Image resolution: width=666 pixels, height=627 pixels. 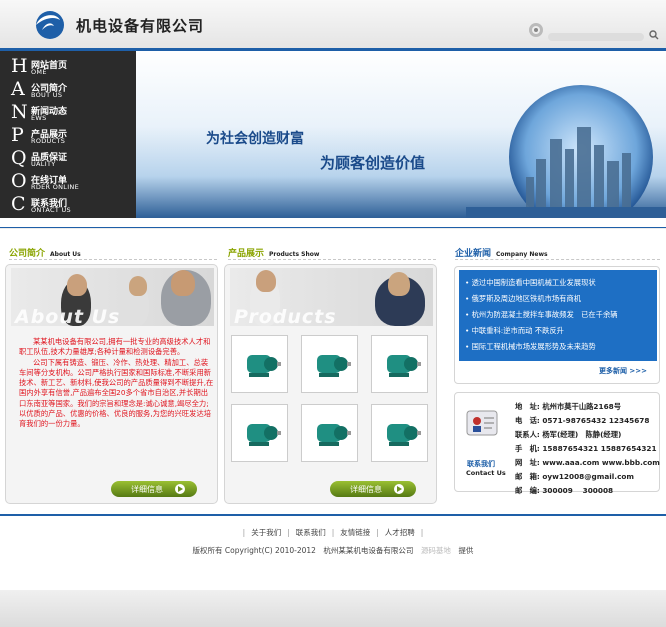 I want to click on news-item: 透过中国制造看中国机械工业发展现状, so click(x=530, y=283).